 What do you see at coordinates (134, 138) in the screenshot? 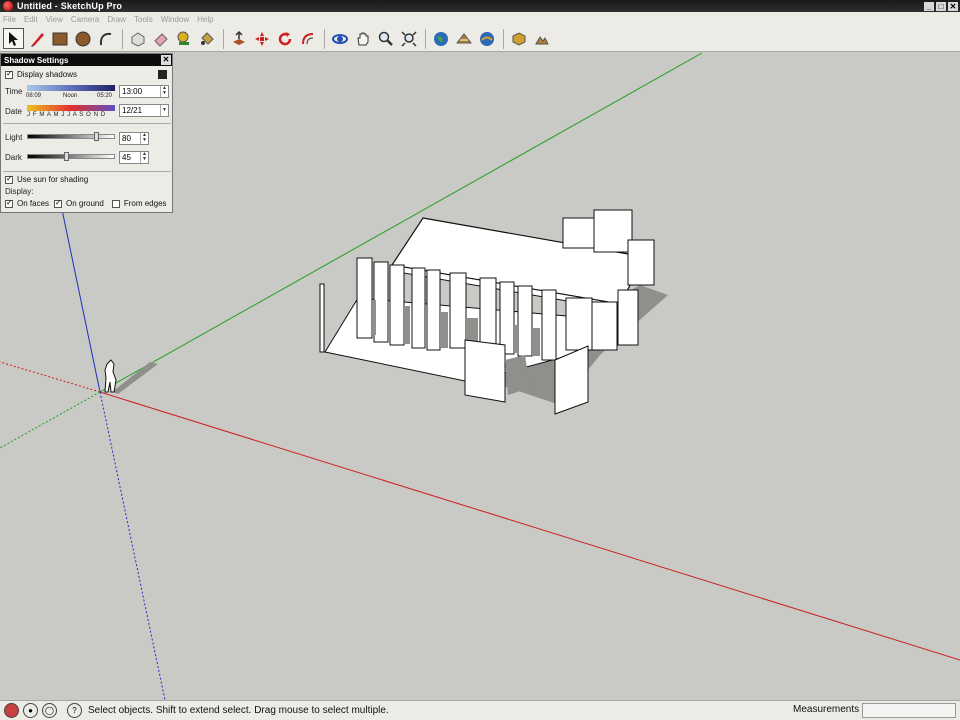
I see `light-input: 80 ▲ ▼` at bounding box center [134, 138].